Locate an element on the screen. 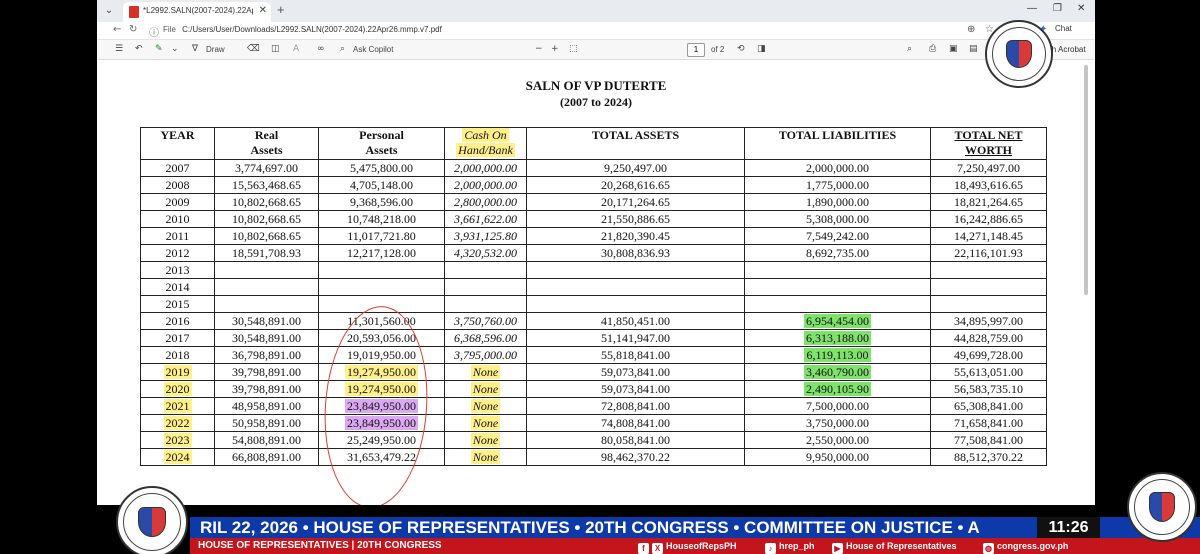 The image size is (1200, 554). tab-list-icon: ⌄ is located at coordinates (109, 11).